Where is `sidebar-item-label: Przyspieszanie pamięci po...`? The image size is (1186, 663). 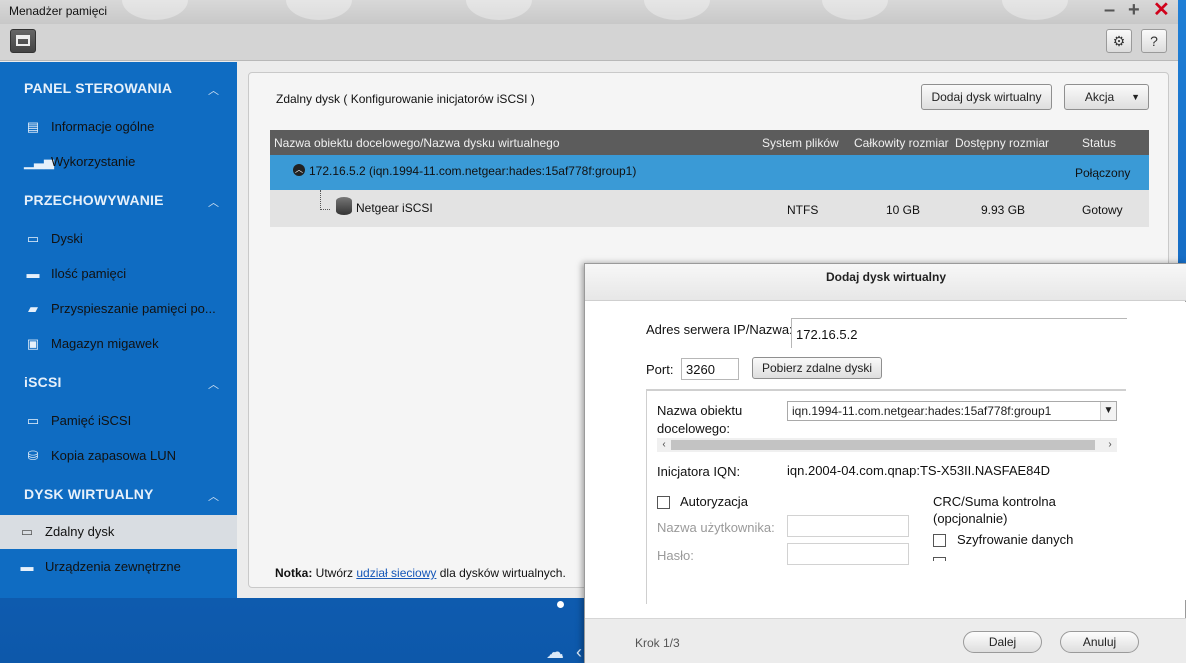 sidebar-item-label: Przyspieszanie pamięci po... is located at coordinates (133, 308).